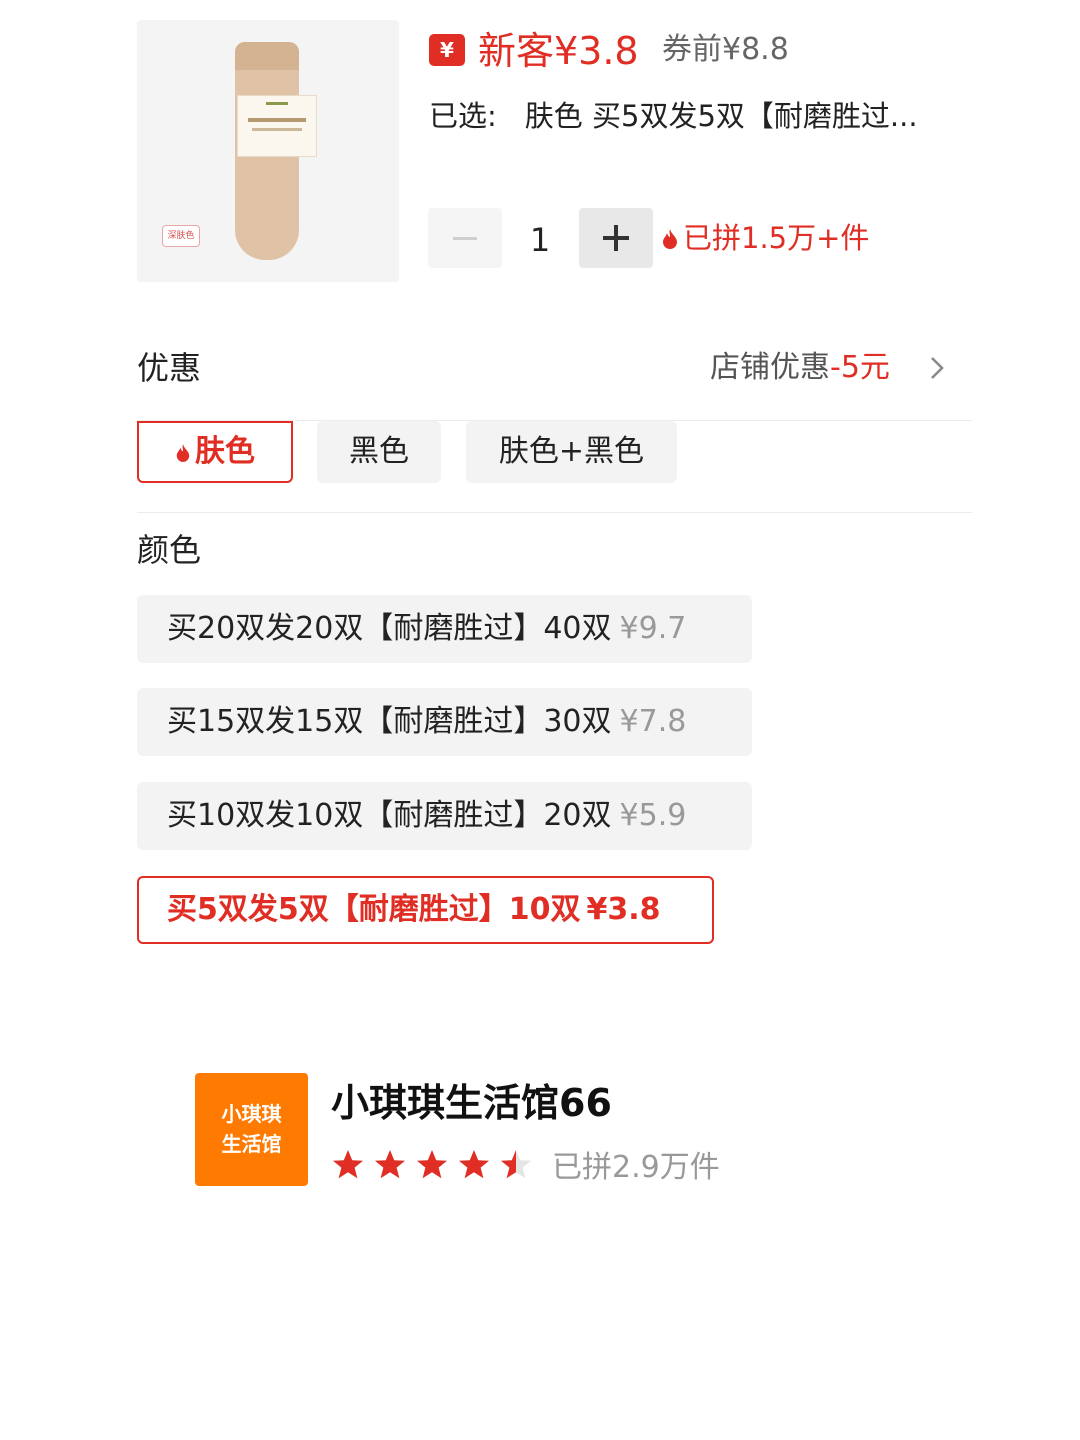 This screenshot has width=1080, height=1440. I want to click on original-price: 券前¥8.8, so click(725, 49).